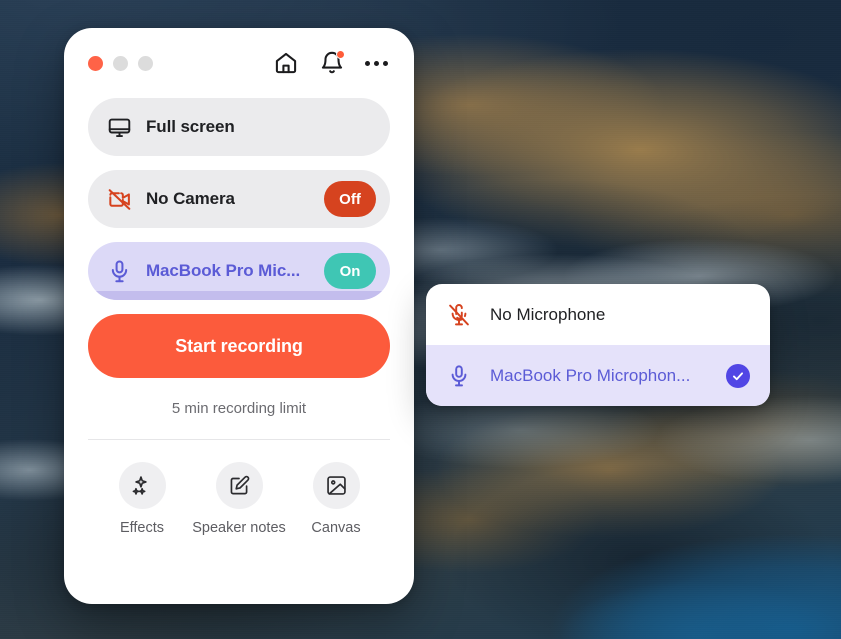 This screenshot has height=639, width=841. I want to click on notification-badge-dot, so click(340, 54).